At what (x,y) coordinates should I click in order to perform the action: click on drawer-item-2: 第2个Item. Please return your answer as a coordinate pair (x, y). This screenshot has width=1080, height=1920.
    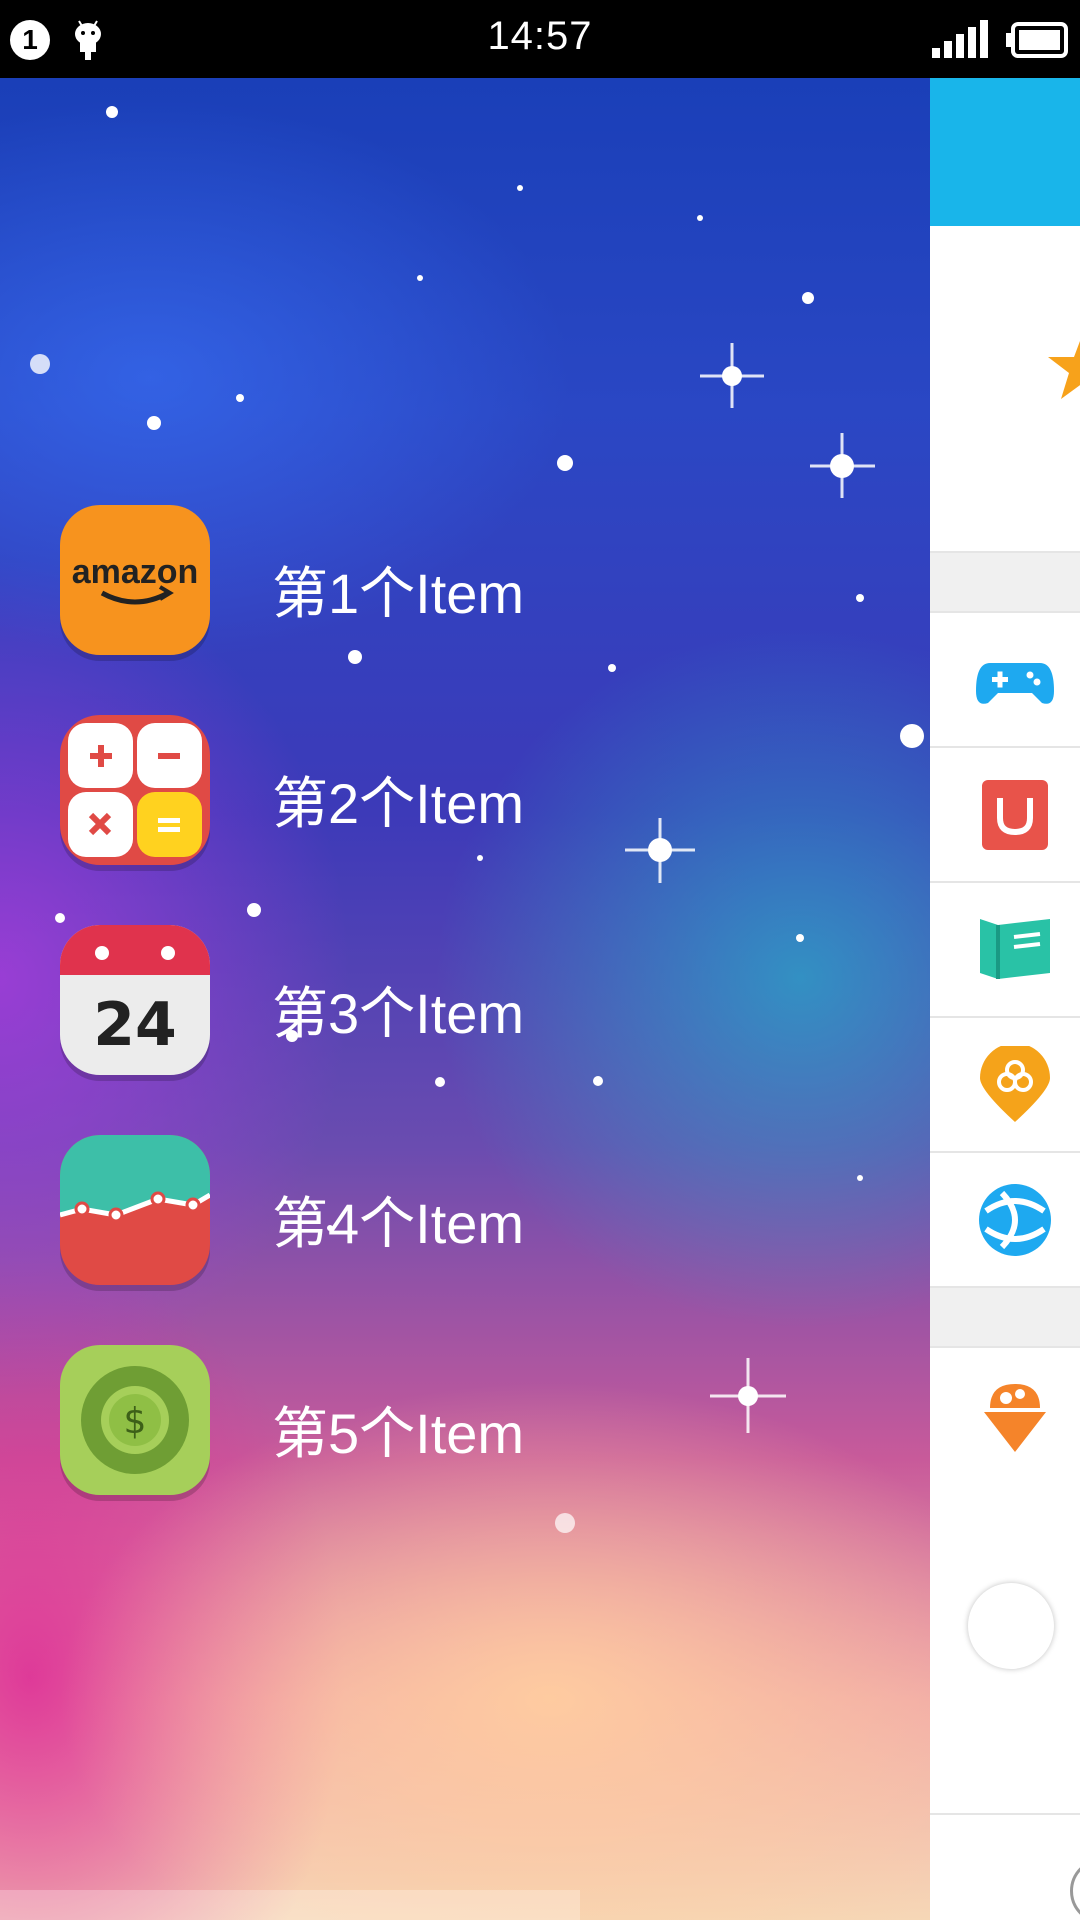
    Looking at the image, I should click on (465, 790).